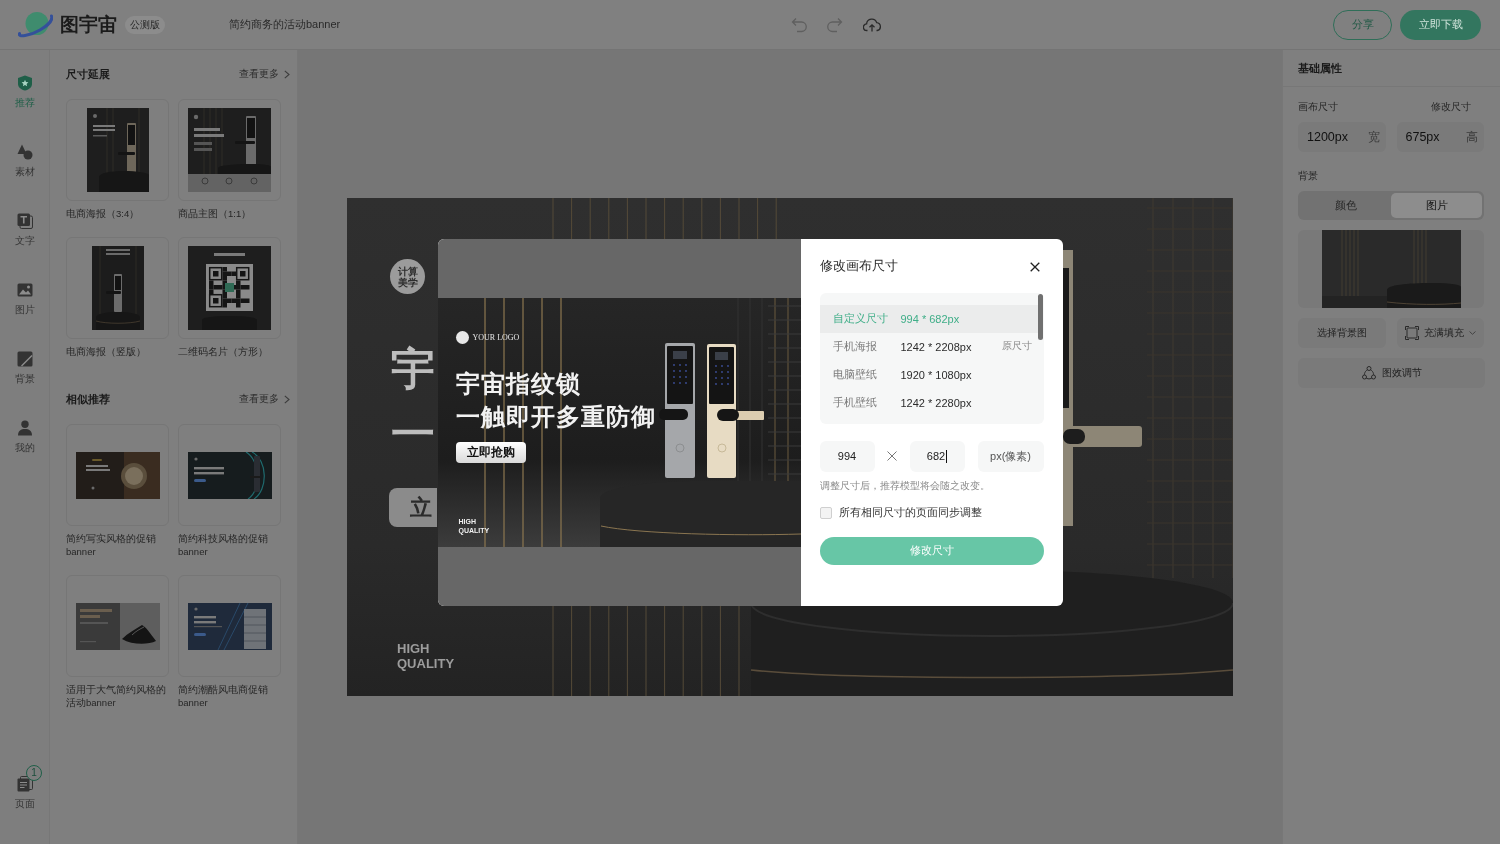 This screenshot has width=1500, height=844. What do you see at coordinates (111, 545) in the screenshot?
I see `template-caption: 简约写实风格的促销banner` at bounding box center [111, 545].